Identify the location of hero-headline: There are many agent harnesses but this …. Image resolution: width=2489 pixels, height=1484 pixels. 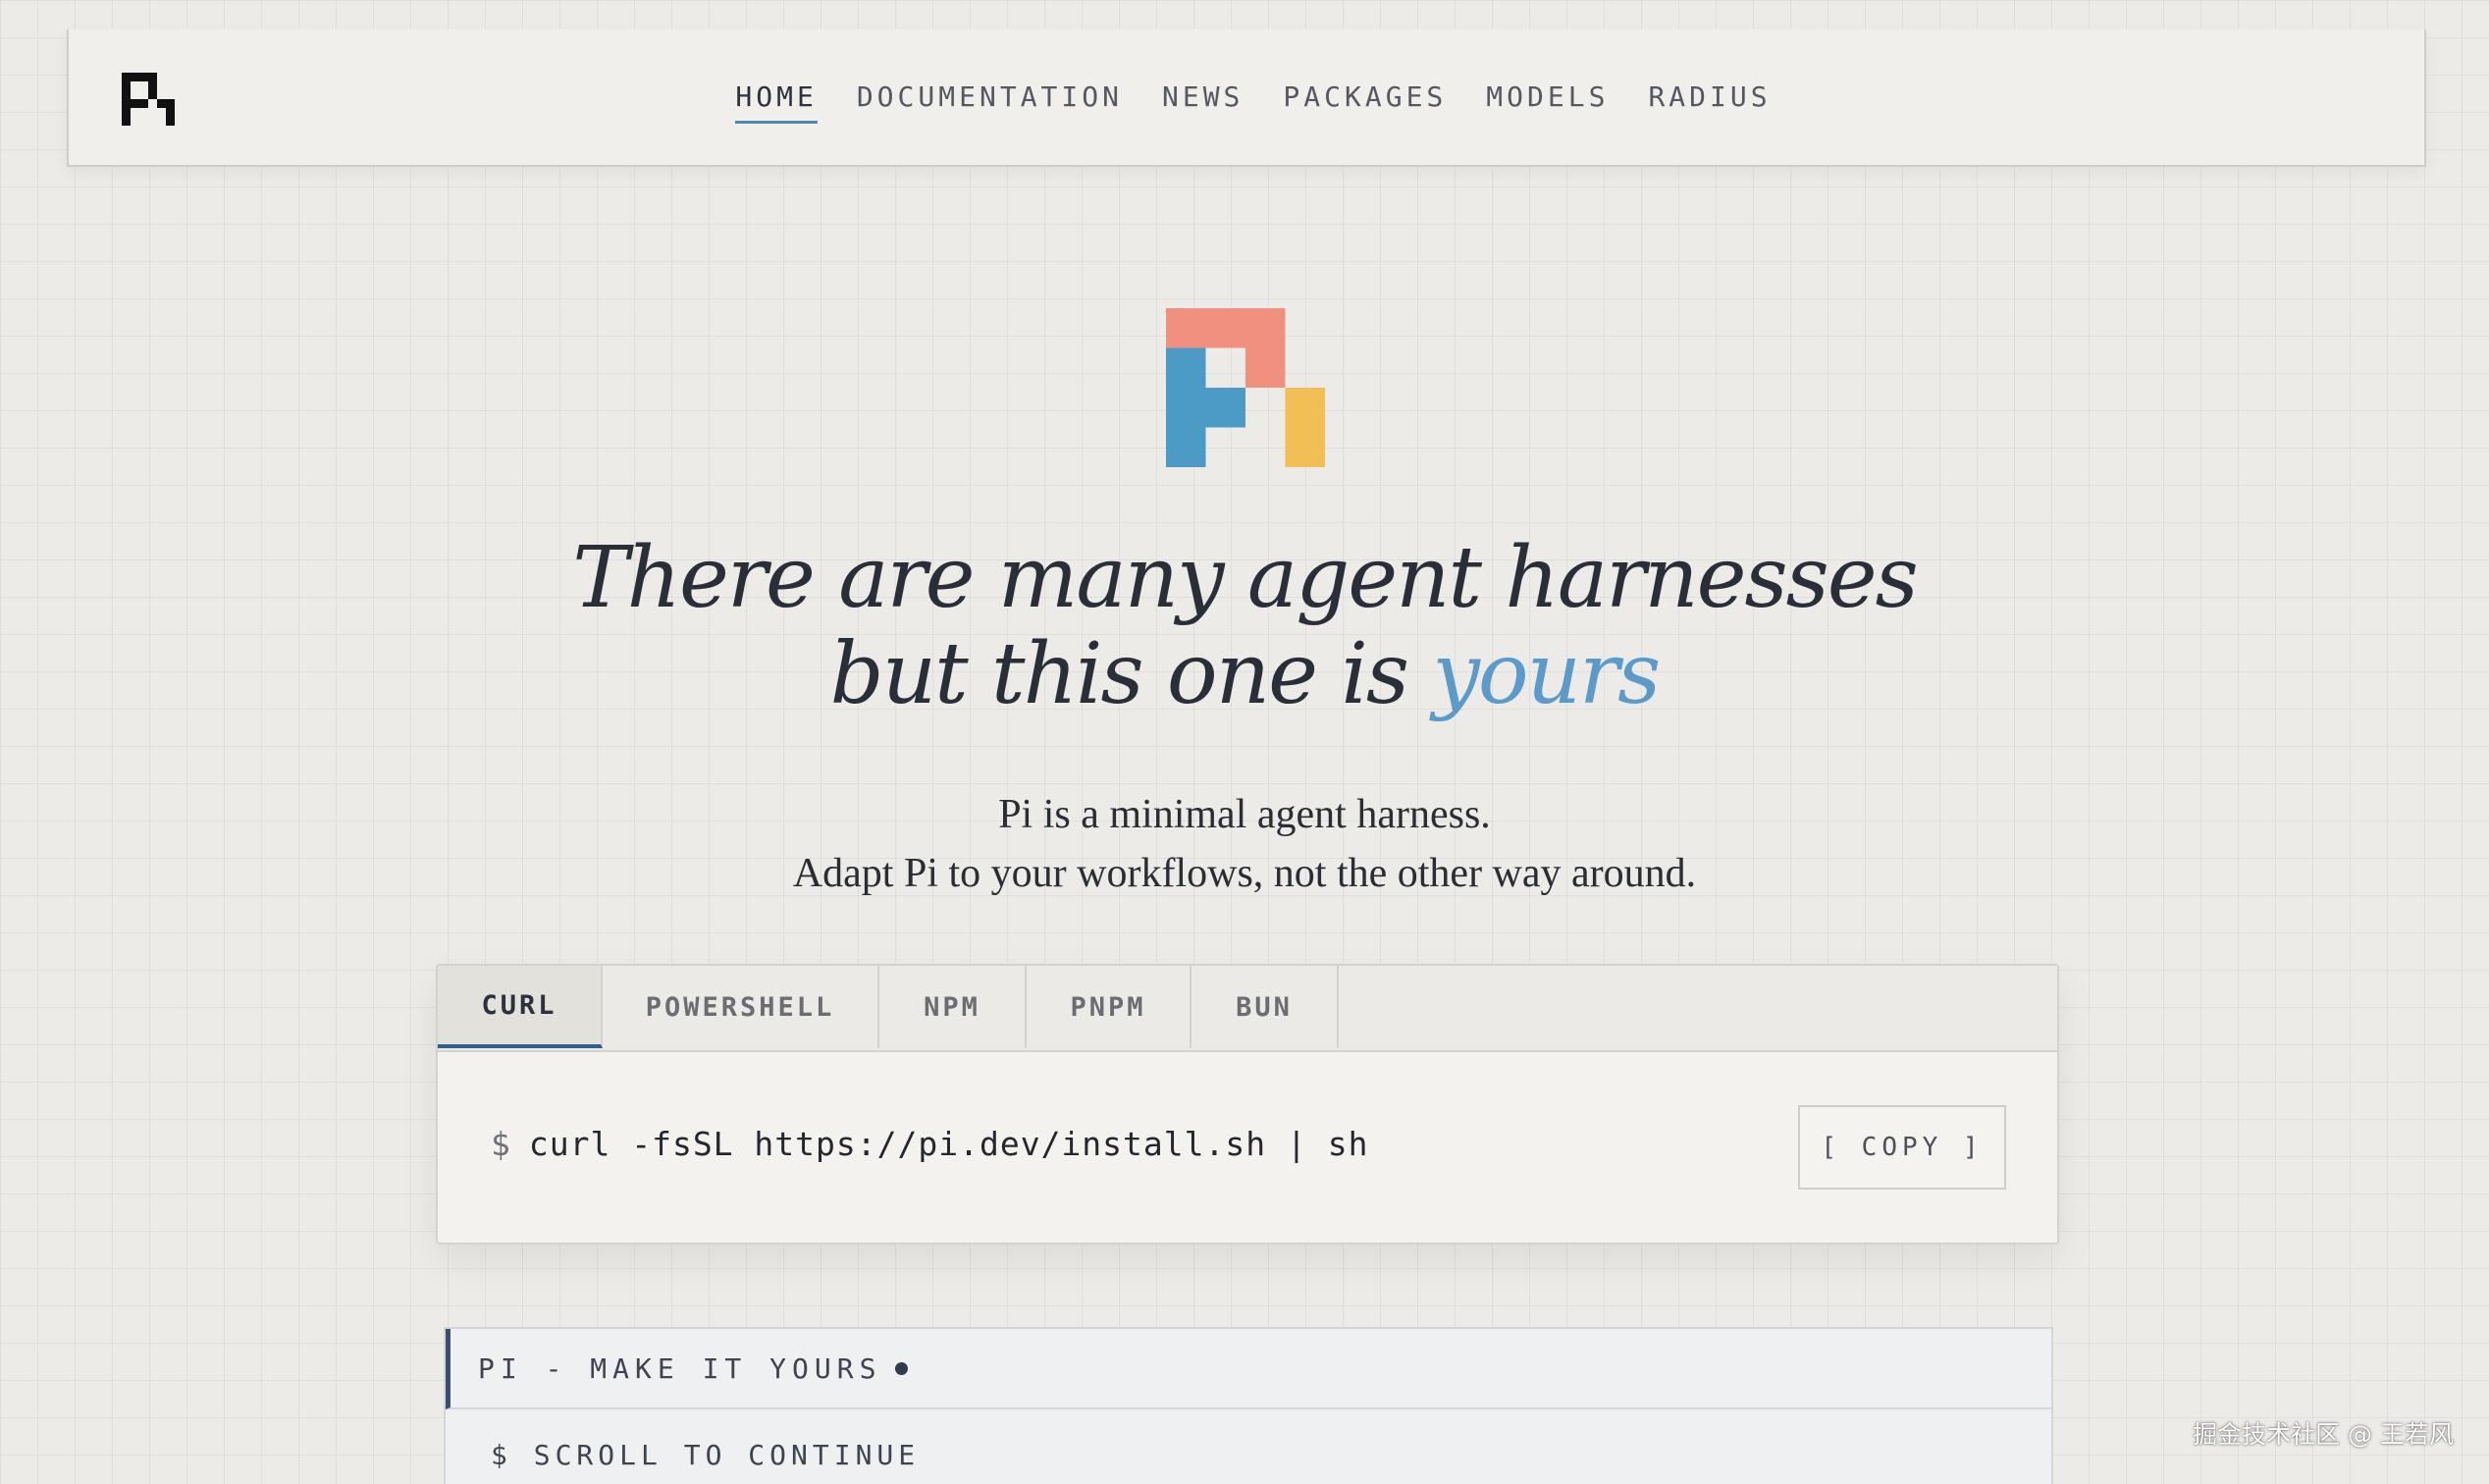
(1244, 626).